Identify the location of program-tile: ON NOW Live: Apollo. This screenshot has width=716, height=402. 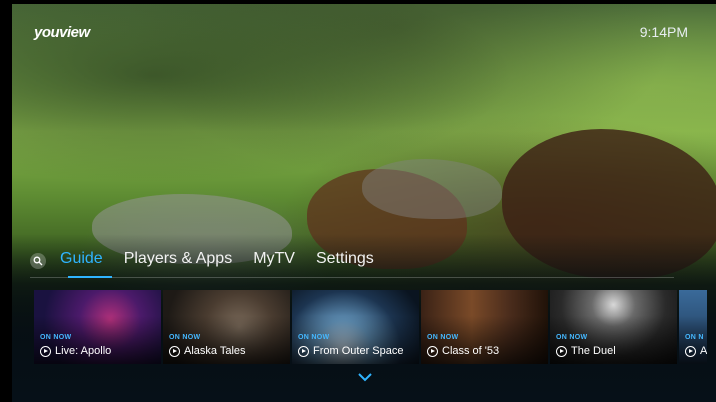
(97, 327).